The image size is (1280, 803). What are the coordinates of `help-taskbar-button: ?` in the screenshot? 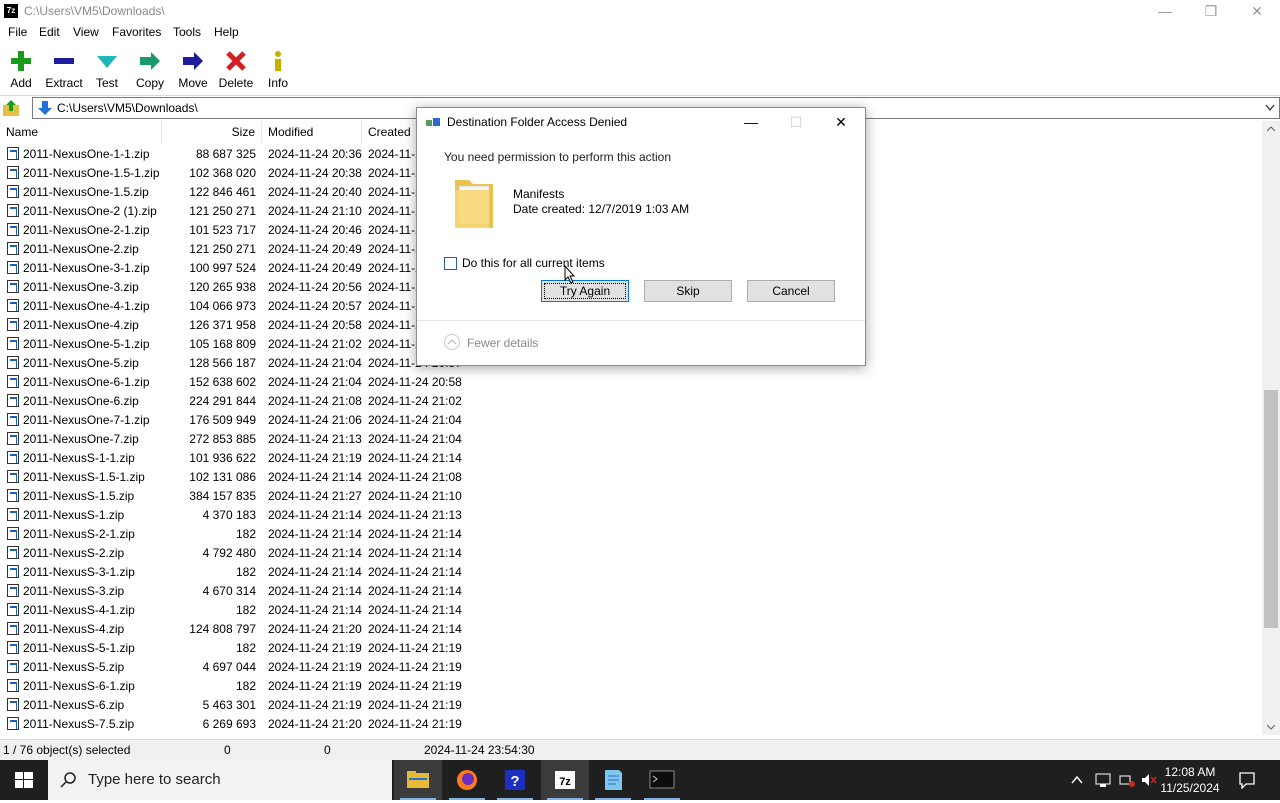 It's located at (515, 780).